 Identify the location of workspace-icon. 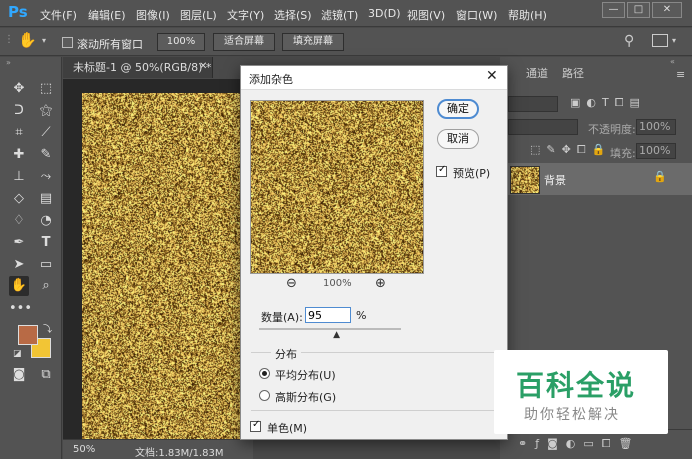
(660, 40).